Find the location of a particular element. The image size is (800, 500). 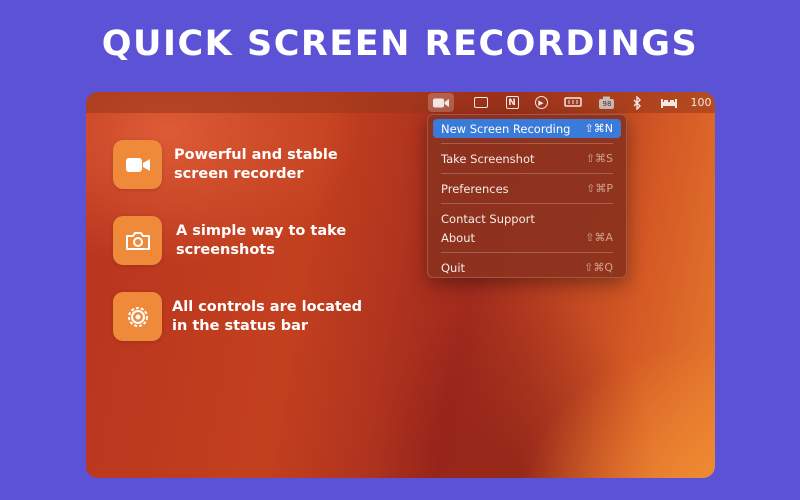

menu-item-shortcut: ⇧⌘A is located at coordinates (599, 237).